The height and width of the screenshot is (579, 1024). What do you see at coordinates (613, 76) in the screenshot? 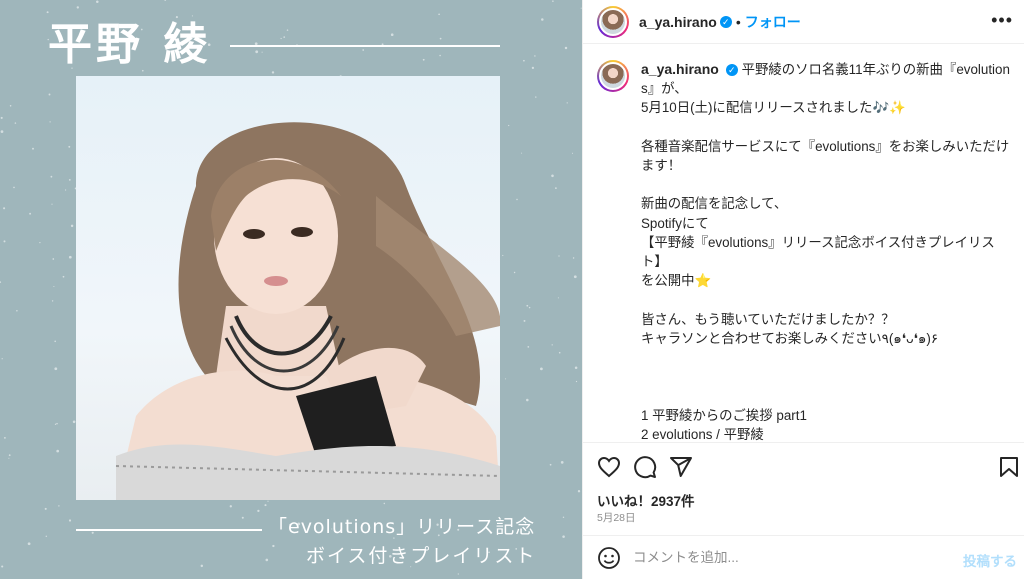
I see `caption-avatar` at bounding box center [613, 76].